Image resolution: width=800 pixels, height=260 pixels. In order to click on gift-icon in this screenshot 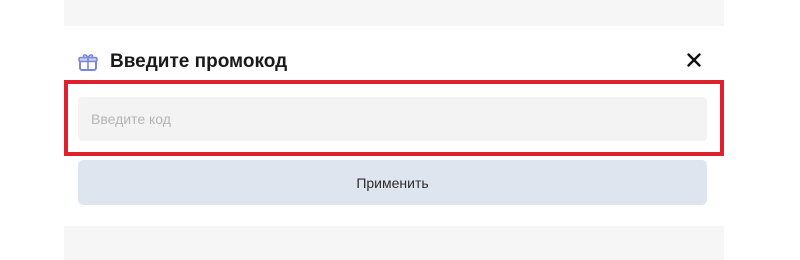, I will do `click(88, 62)`.